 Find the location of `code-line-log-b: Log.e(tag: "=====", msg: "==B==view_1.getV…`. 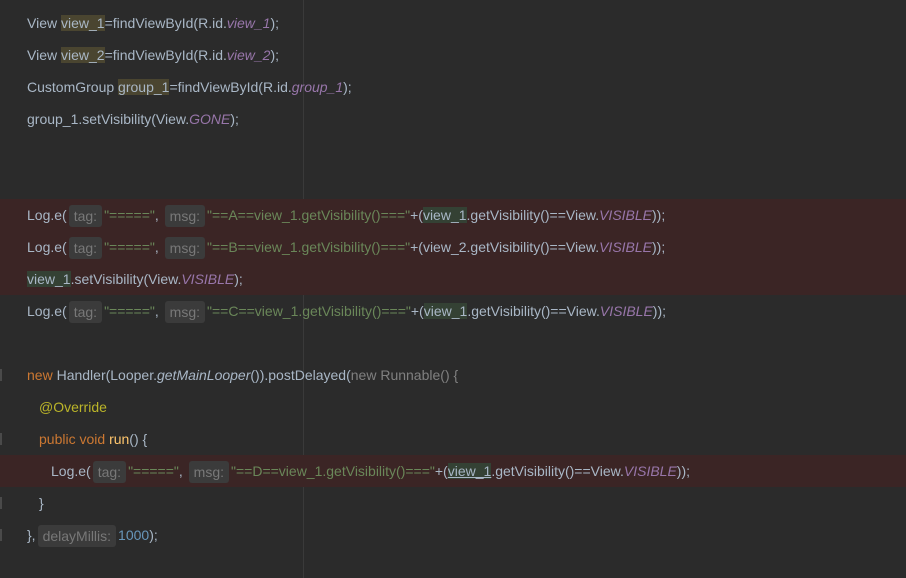

code-line-log-b: Log.e(tag: "=====", msg: "==B==view_1.getV… is located at coordinates (453, 247).